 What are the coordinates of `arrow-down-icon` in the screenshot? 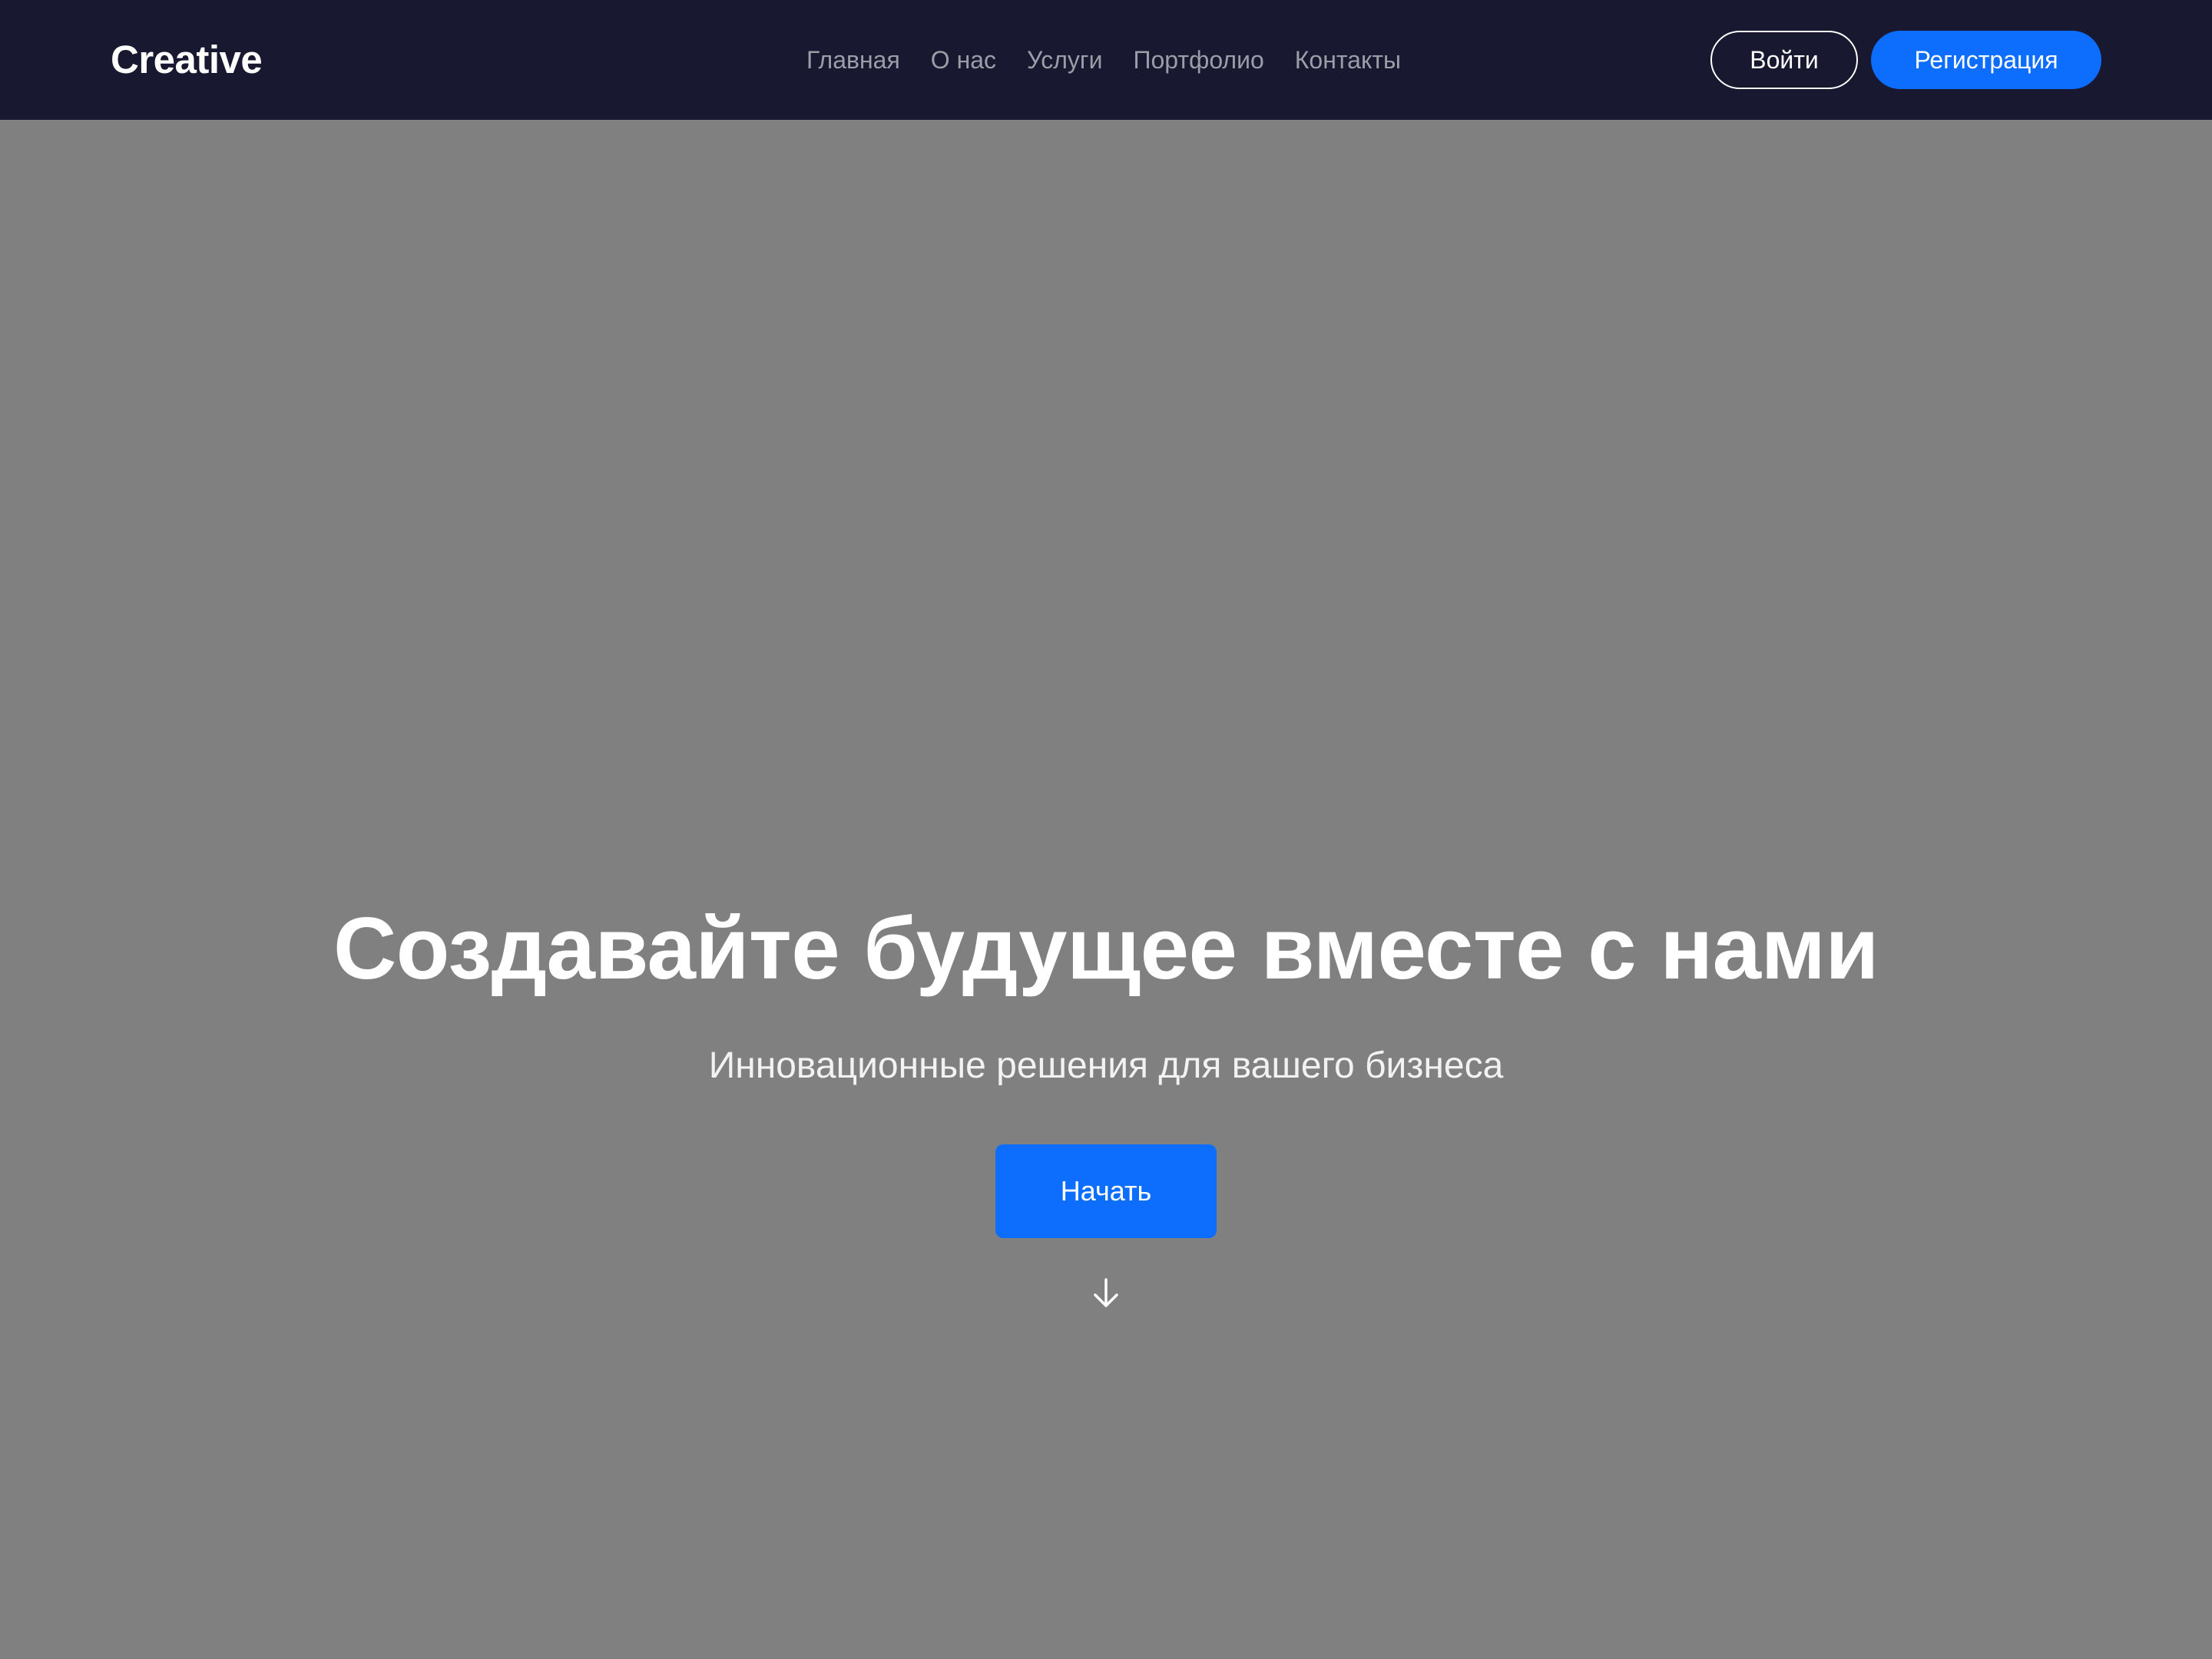 It's located at (1106, 1293).